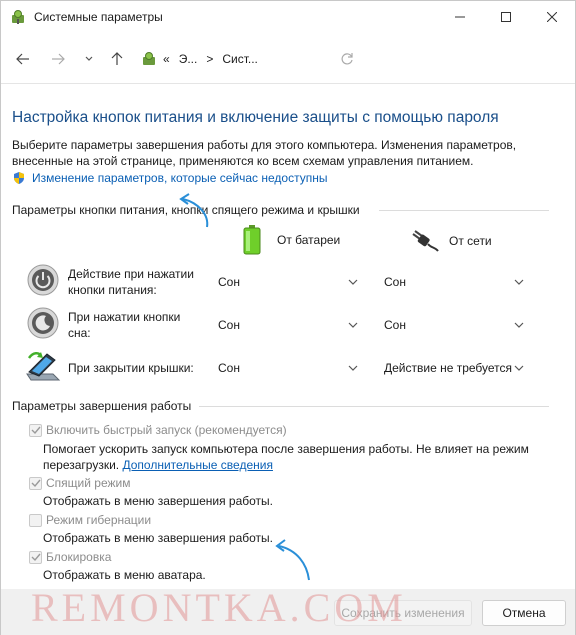  I want to click on window-title: Системные параметры, so click(98, 17).